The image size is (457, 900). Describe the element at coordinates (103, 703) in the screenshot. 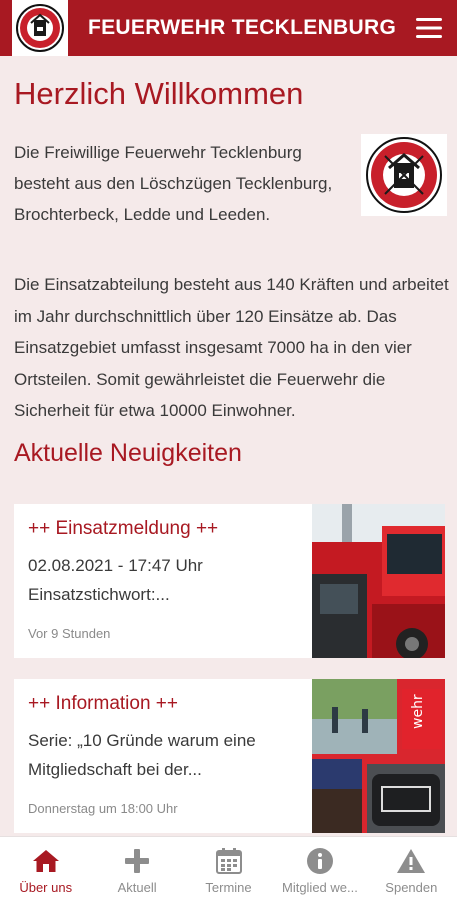

I see `news-title: ++ Information ++` at that location.